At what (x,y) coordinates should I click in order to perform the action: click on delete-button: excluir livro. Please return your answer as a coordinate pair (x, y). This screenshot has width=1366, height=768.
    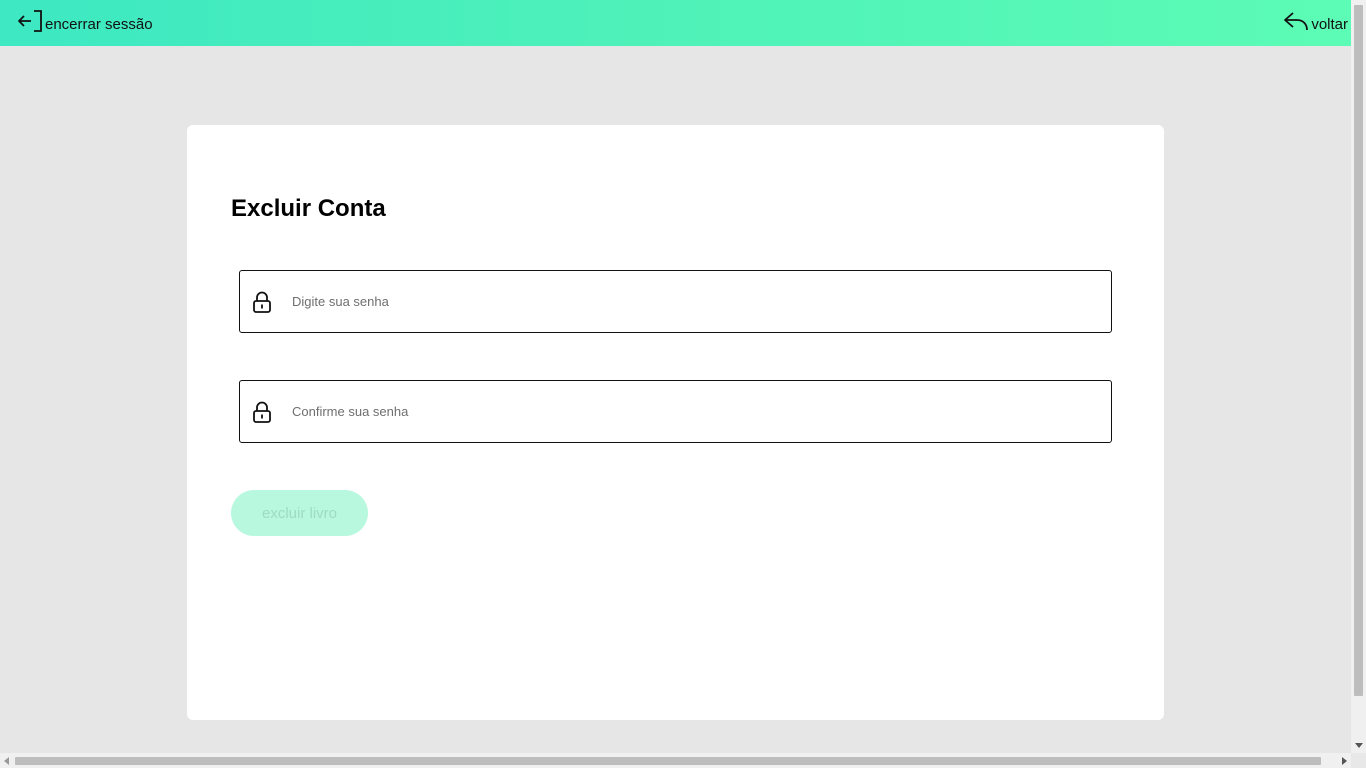
    Looking at the image, I should click on (299, 513).